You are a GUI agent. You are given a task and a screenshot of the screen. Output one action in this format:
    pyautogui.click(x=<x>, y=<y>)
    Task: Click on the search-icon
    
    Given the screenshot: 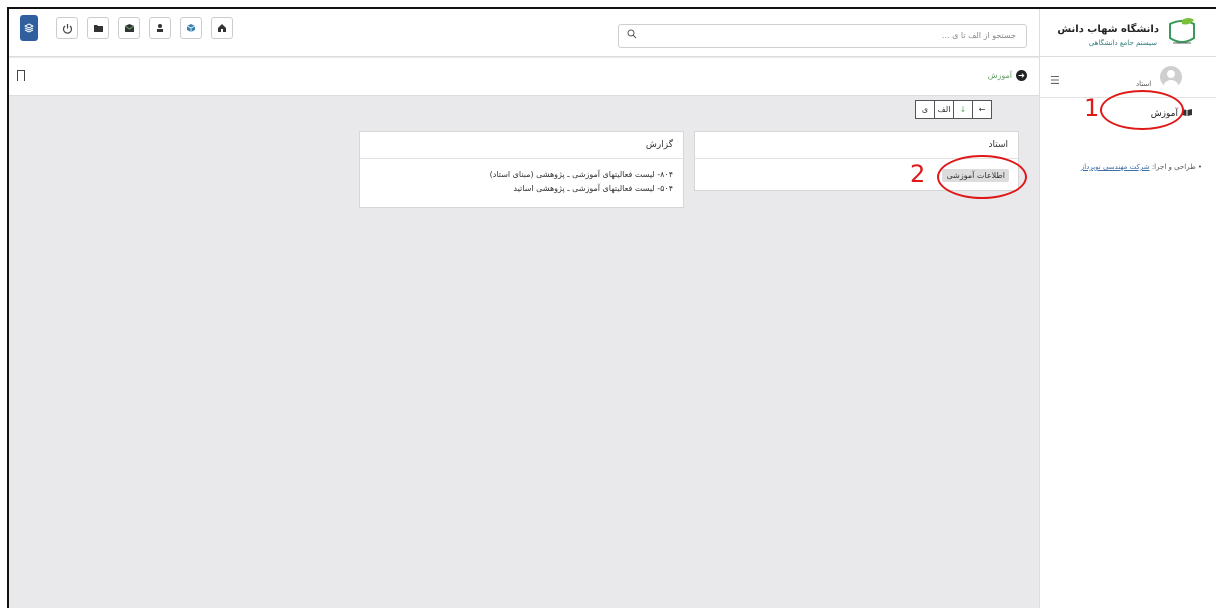 What is the action you would take?
    pyautogui.click(x=632, y=35)
    